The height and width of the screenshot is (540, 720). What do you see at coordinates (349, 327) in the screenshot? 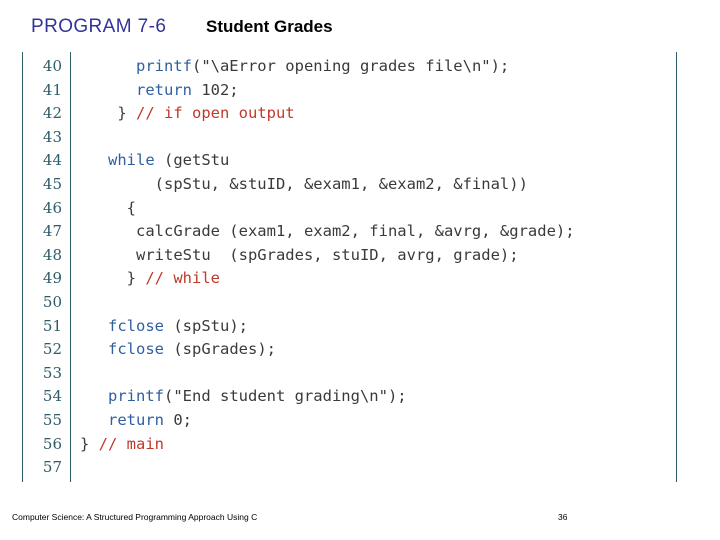
I see `code-line: 51 fclose (spStu);` at bounding box center [349, 327].